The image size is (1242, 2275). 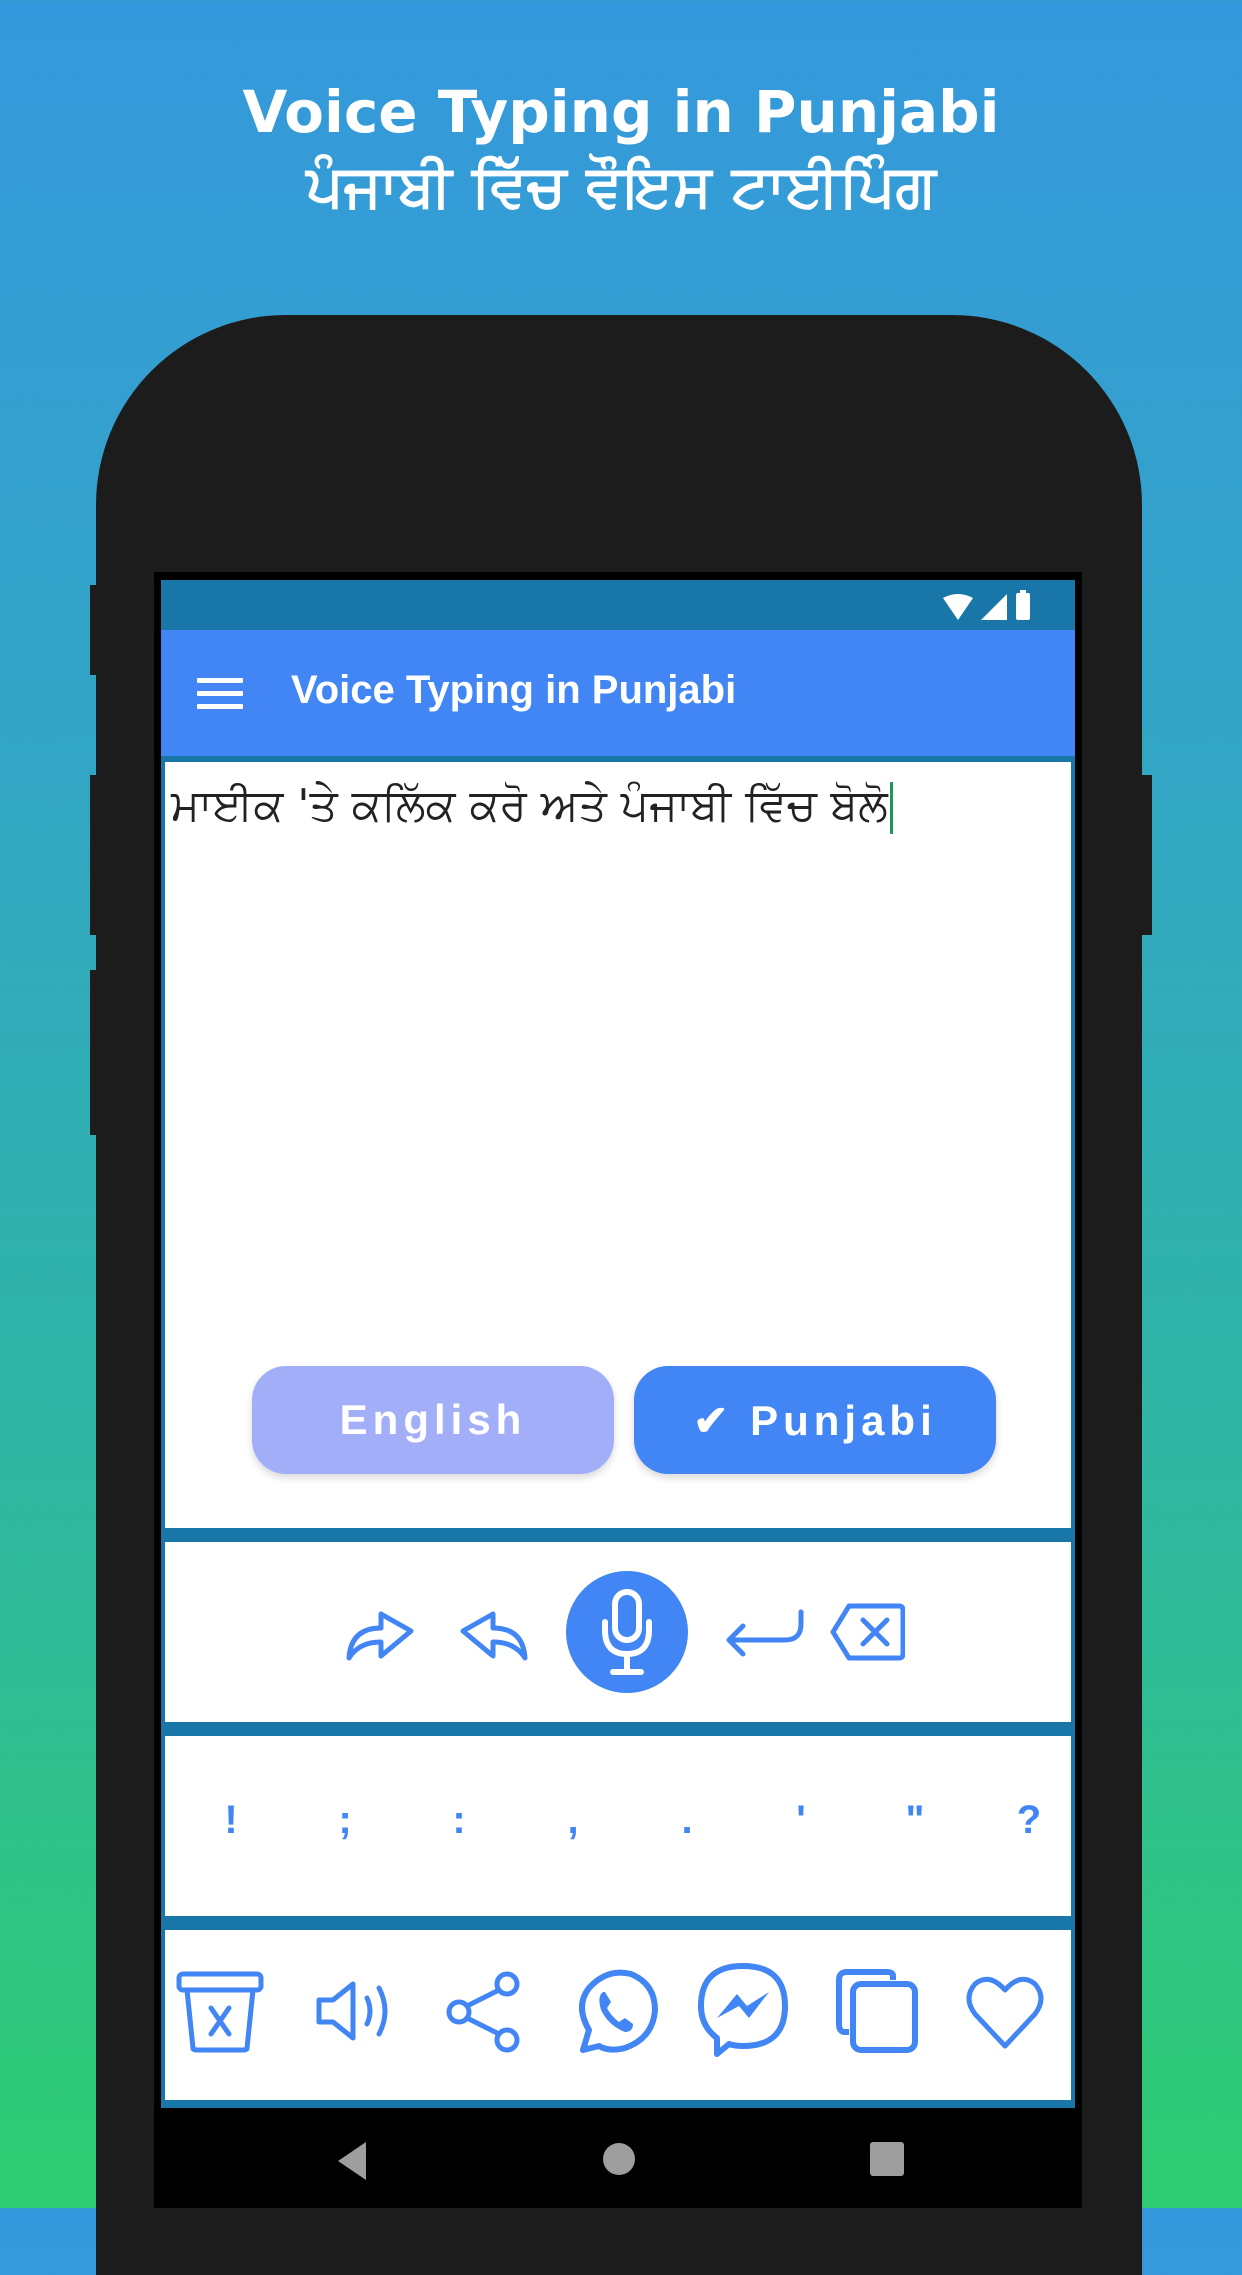 I want to click on punctuation-key-exclamation: !, so click(x=231, y=1820).